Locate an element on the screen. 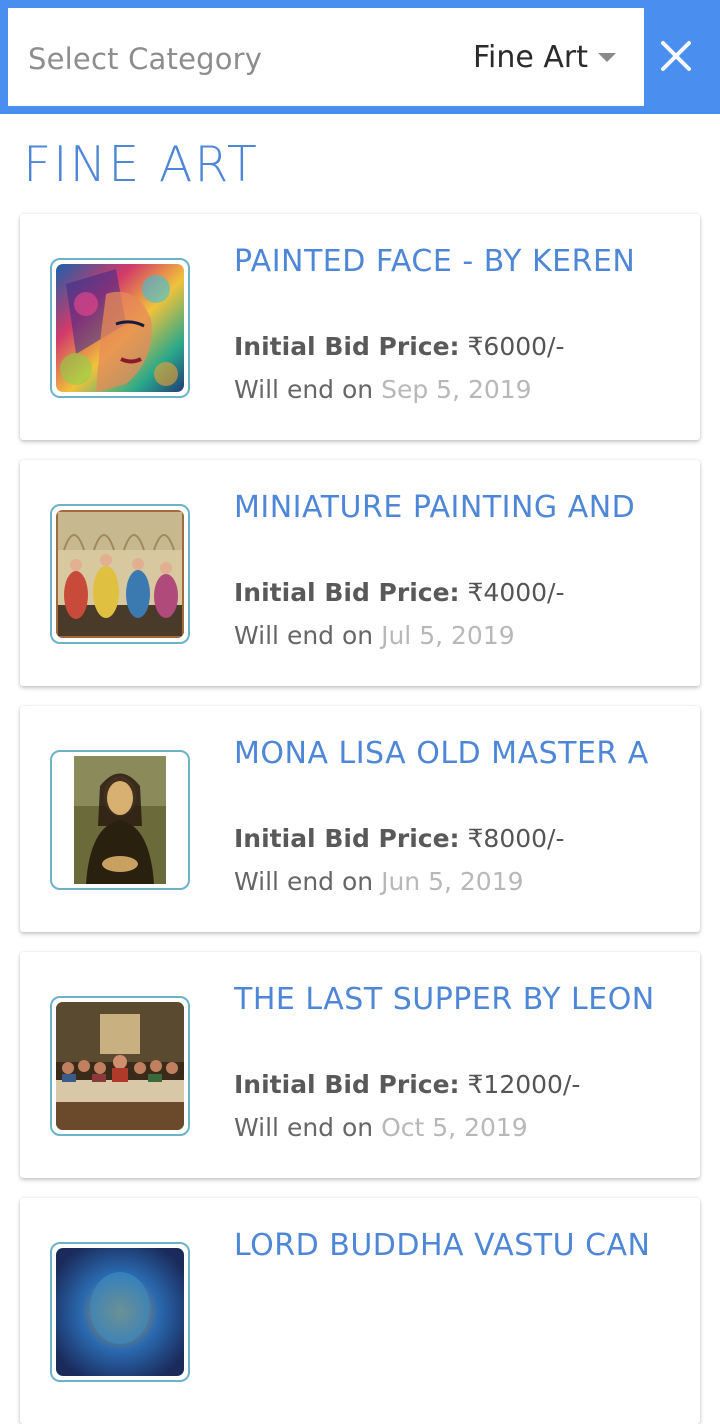 The image size is (720, 1424). initial-bid-price: Initial Bid Price: ₹4000/- is located at coordinates (399, 592).